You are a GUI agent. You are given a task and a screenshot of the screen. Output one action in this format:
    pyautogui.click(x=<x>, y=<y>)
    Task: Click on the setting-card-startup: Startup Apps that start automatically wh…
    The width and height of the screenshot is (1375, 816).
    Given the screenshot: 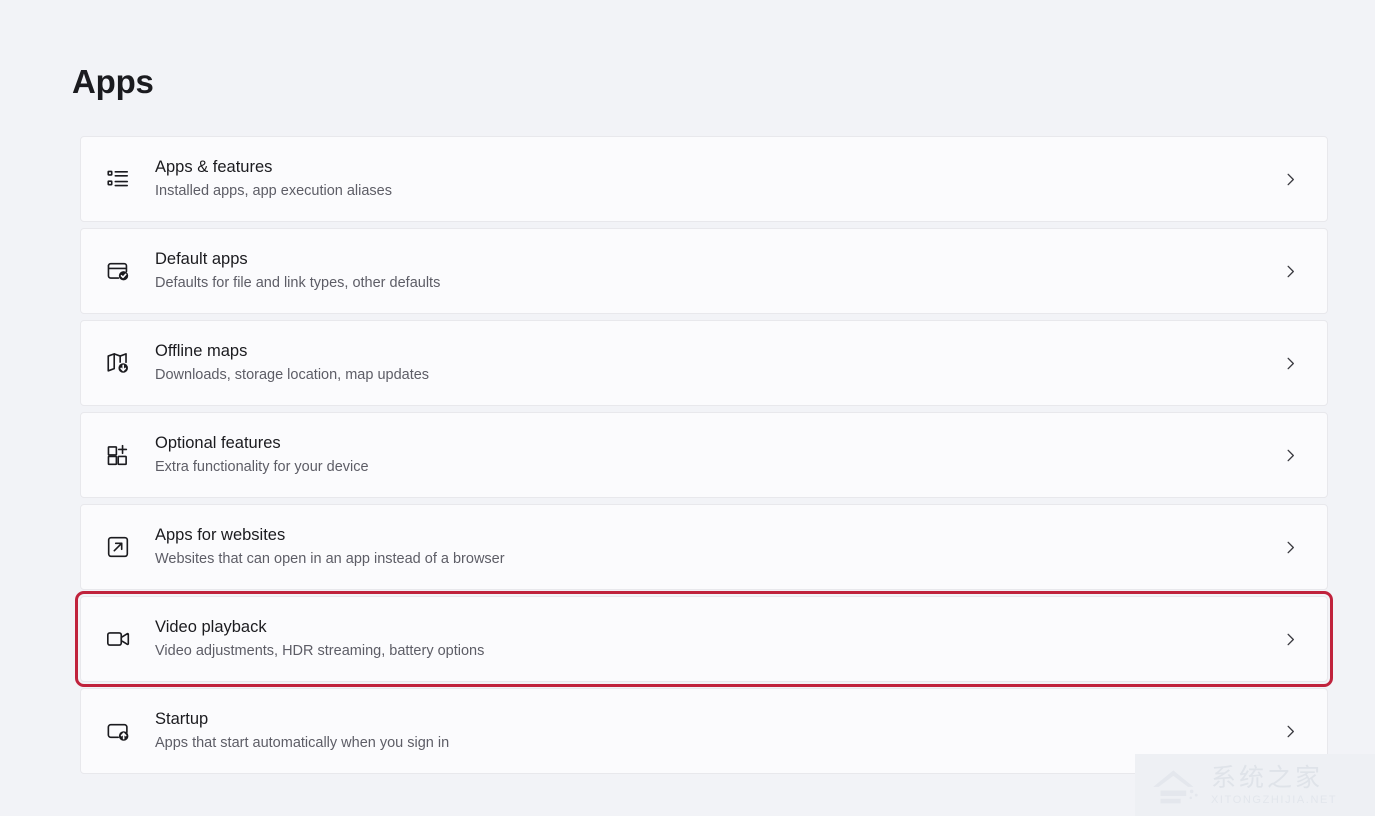 What is the action you would take?
    pyautogui.click(x=704, y=731)
    